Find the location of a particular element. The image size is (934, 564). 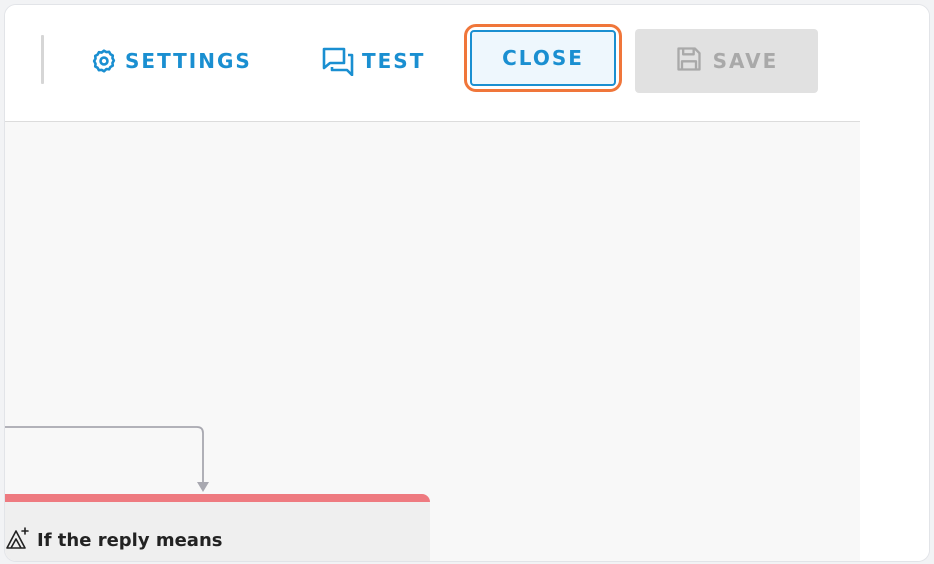

test-label: TEST is located at coordinates (394, 61).